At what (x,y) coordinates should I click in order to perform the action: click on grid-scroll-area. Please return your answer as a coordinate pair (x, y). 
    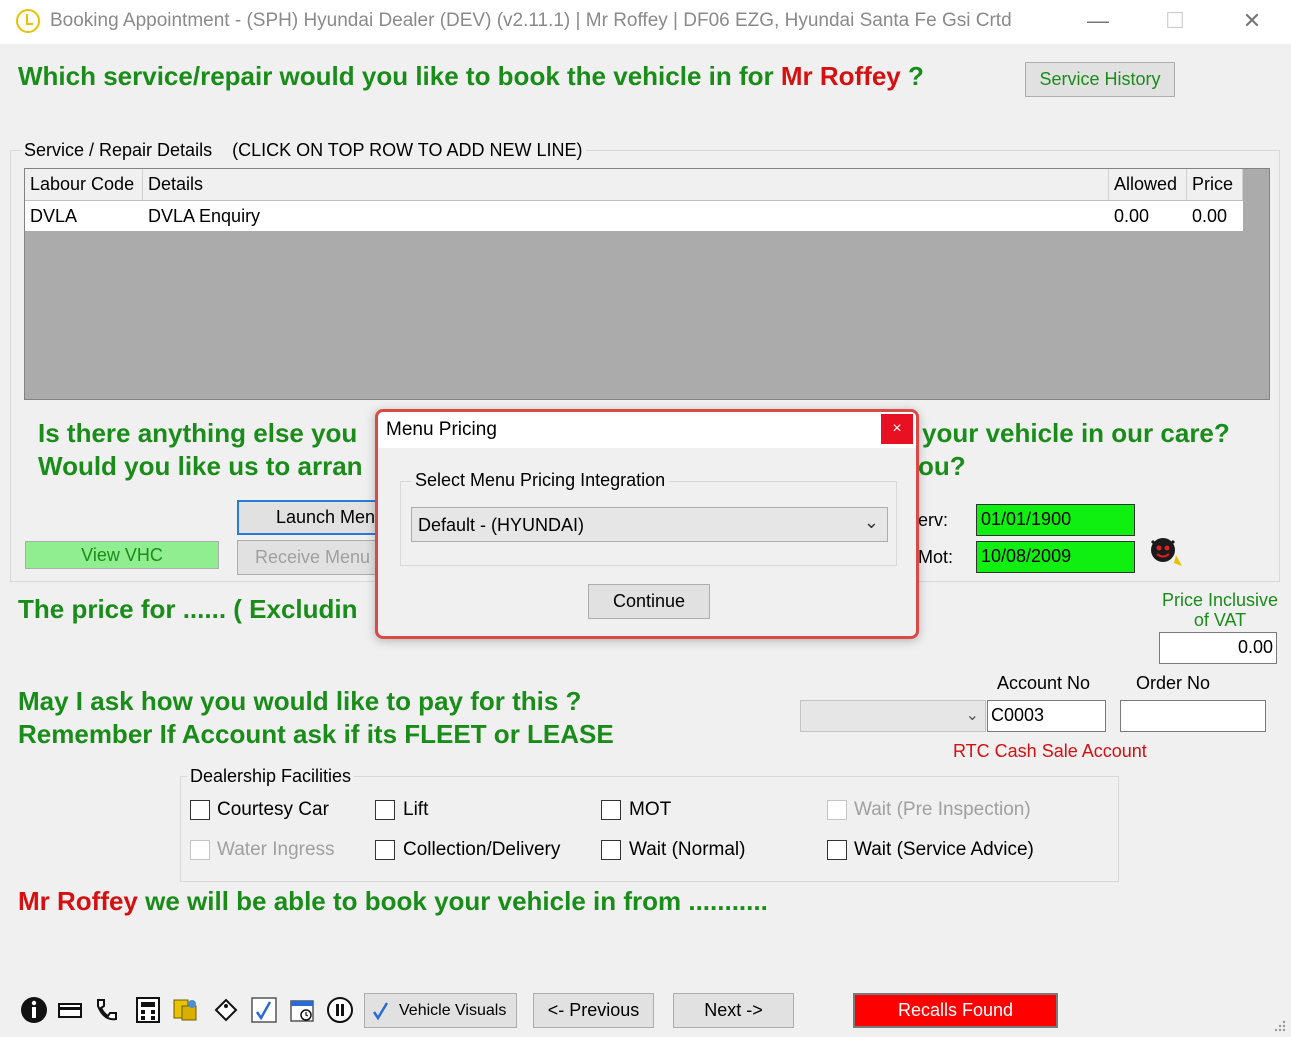
    Looking at the image, I should click on (1256, 284).